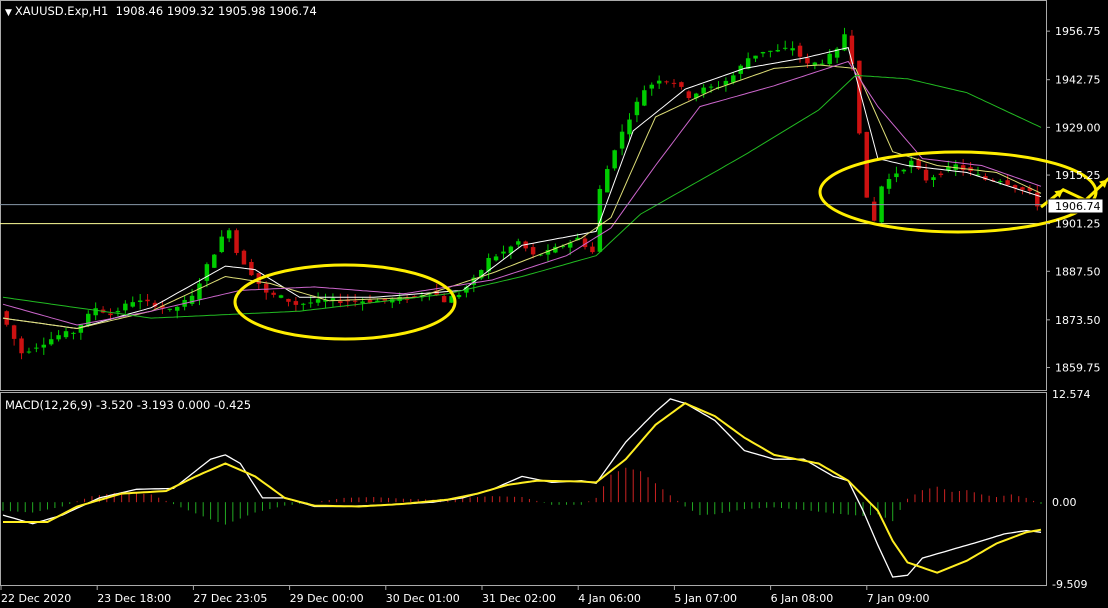 This screenshot has width=1108, height=608. What do you see at coordinates (1071, 394) in the screenshot?
I see `macd-axis-label: 12.574` at bounding box center [1071, 394].